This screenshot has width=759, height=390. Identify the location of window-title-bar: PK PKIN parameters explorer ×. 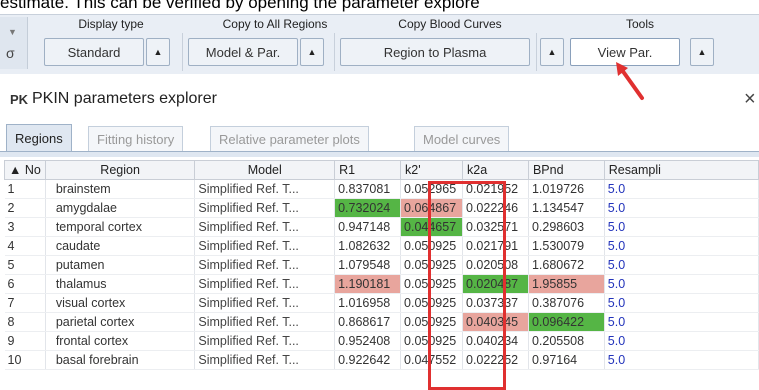
(379, 101).